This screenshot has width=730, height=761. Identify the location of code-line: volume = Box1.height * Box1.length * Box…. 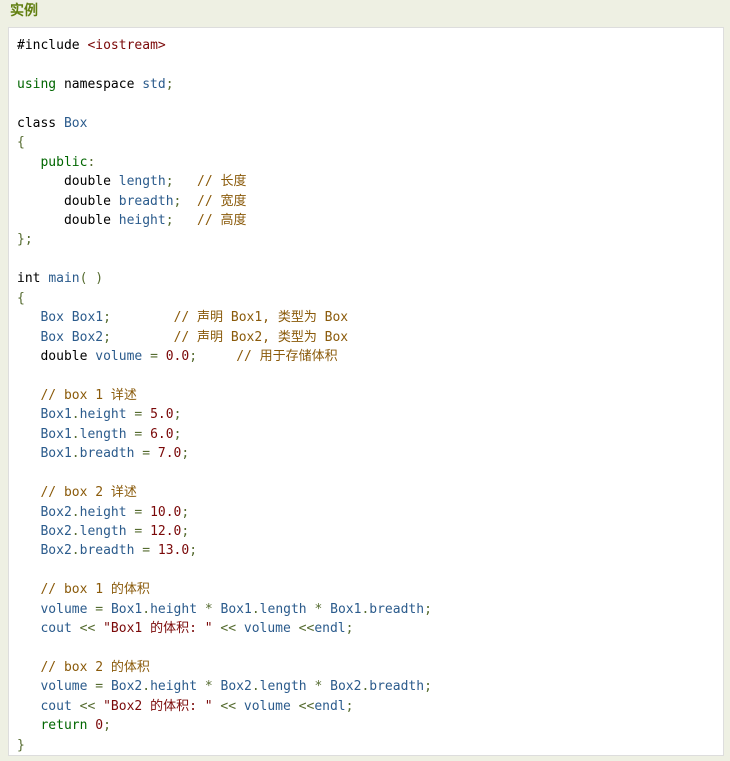
(224, 609).